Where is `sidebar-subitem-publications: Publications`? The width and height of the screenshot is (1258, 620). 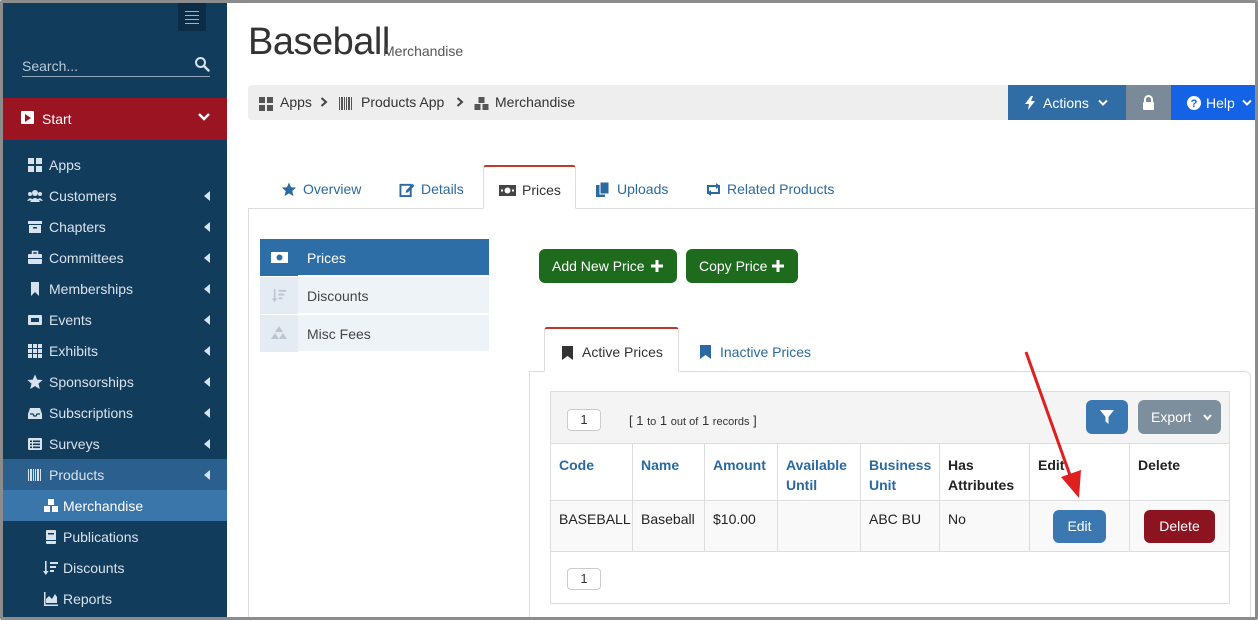
sidebar-subitem-publications: Publications is located at coordinates (115, 536).